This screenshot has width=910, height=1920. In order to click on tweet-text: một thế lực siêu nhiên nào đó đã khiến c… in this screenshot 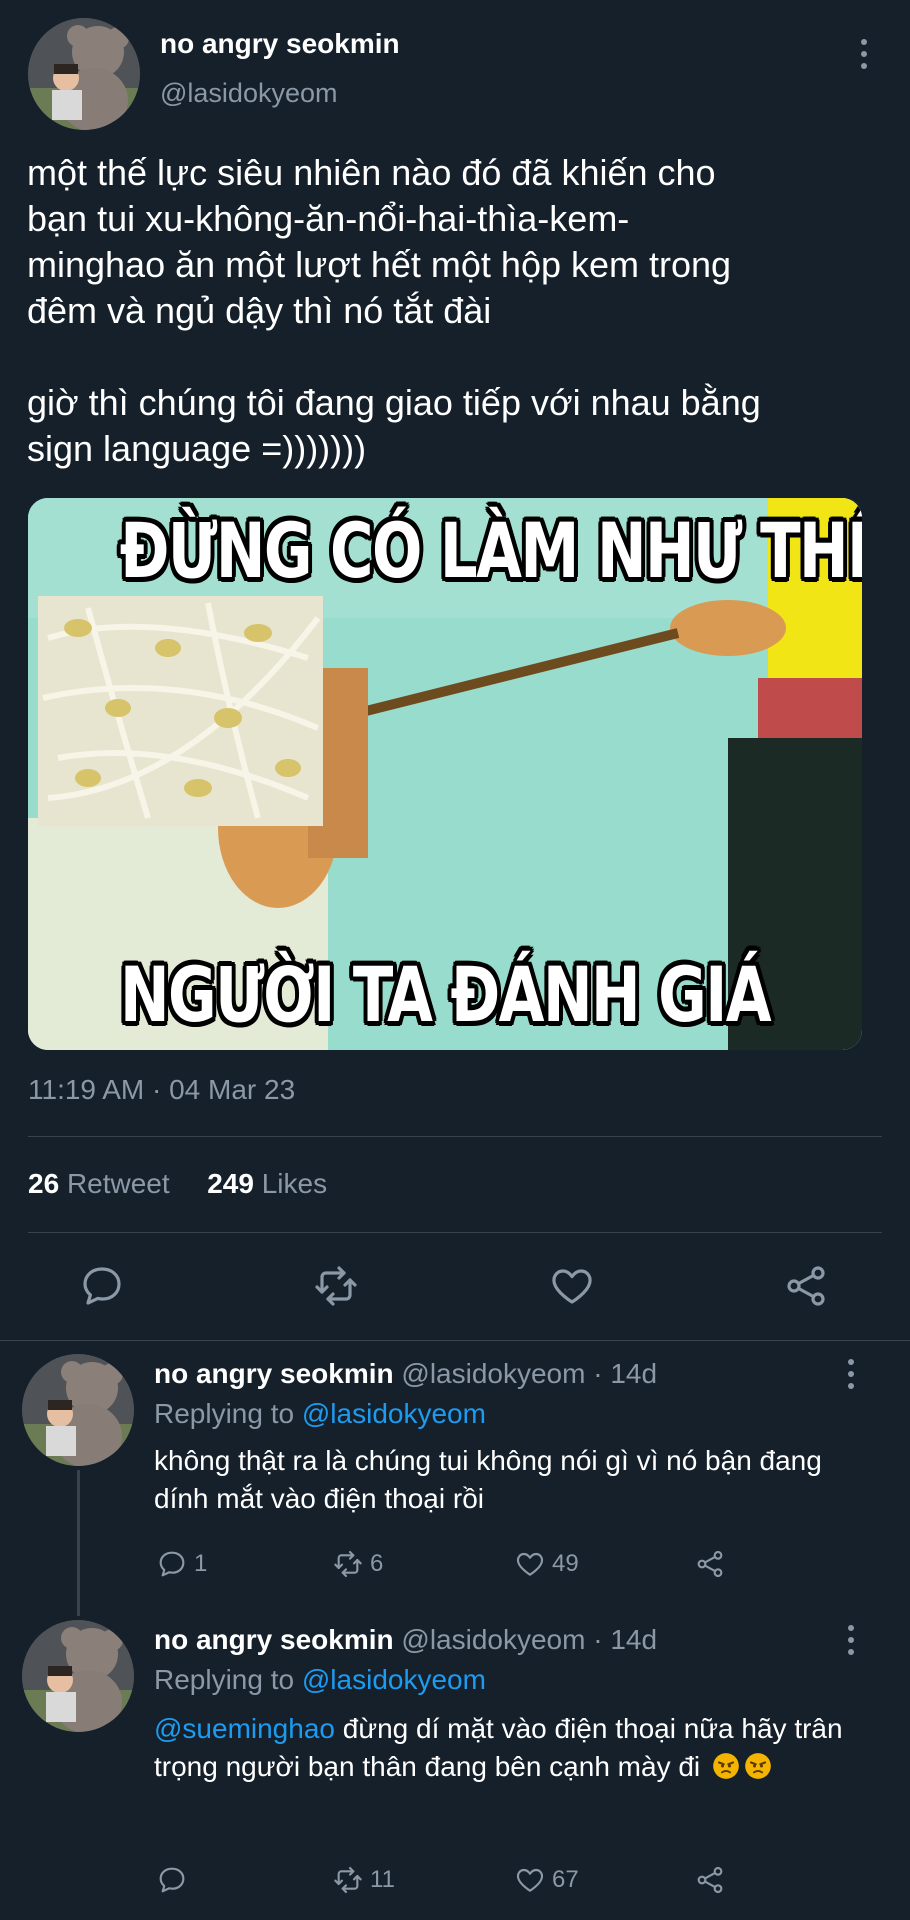, I will do `click(394, 310)`.